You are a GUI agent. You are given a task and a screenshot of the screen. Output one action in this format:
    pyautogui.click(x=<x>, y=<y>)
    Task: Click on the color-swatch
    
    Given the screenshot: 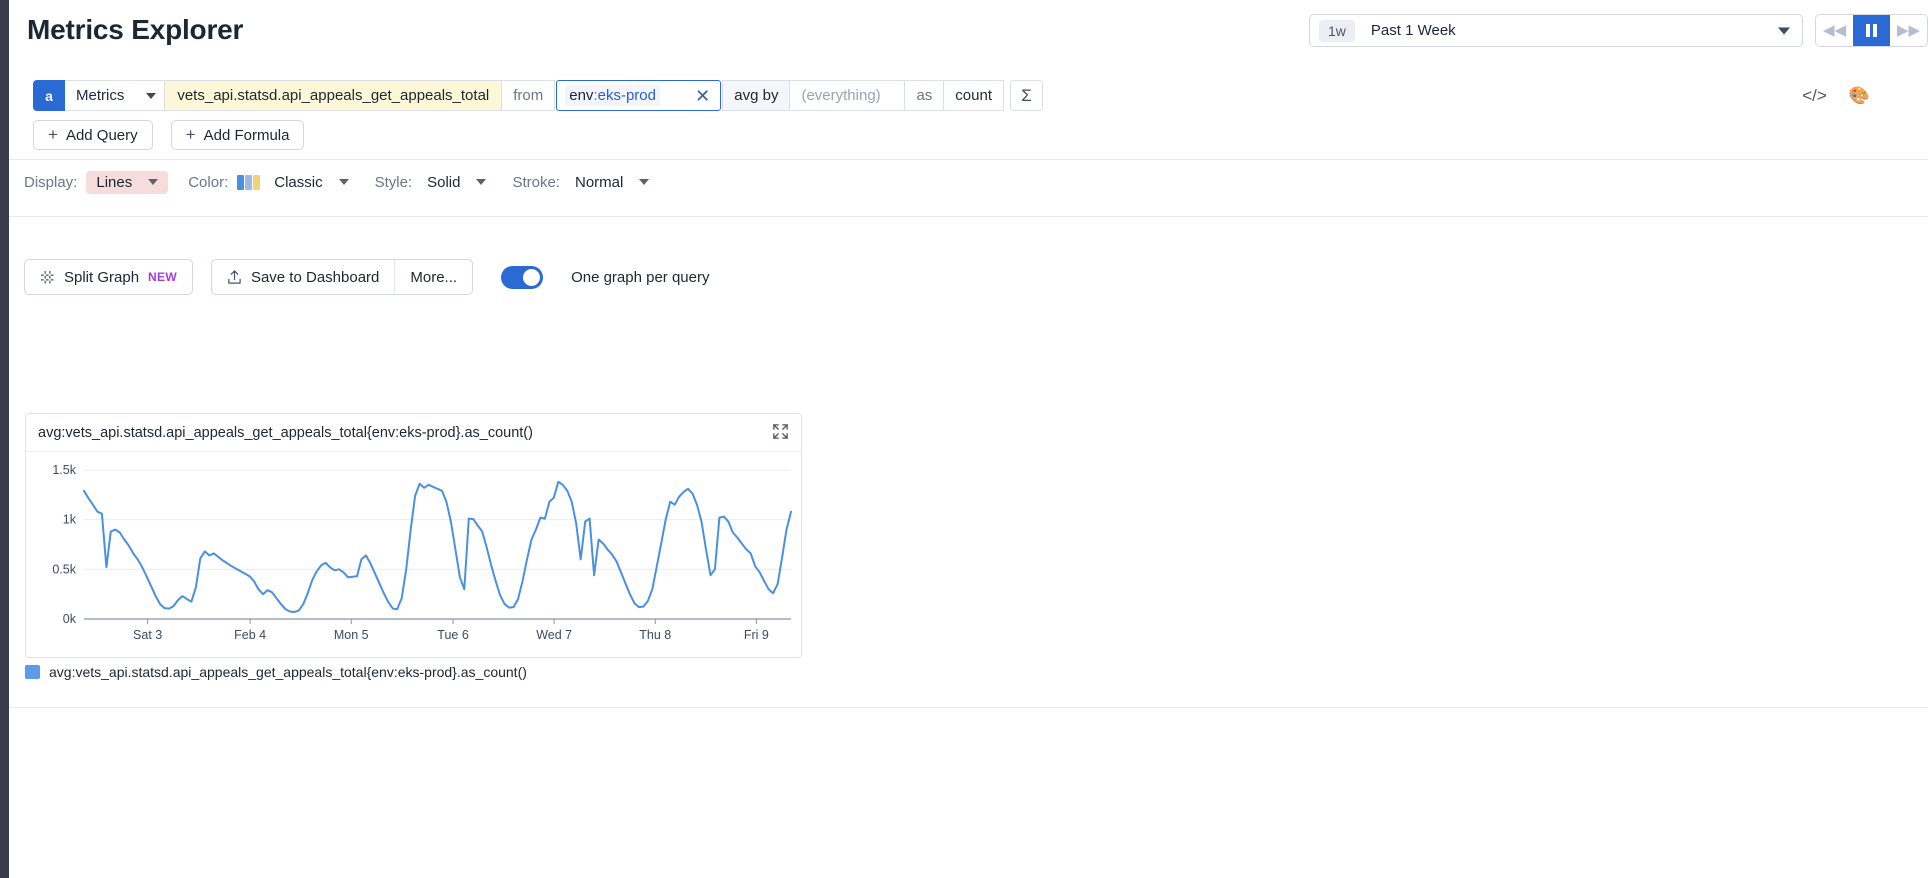 What is the action you would take?
    pyautogui.click(x=249, y=182)
    